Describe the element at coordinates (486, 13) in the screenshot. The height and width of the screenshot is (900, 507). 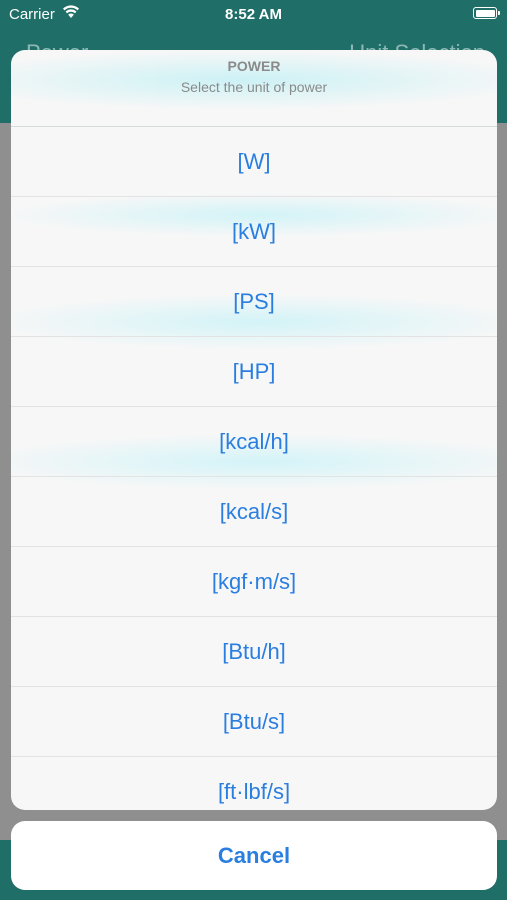
I see `battery-icon` at that location.